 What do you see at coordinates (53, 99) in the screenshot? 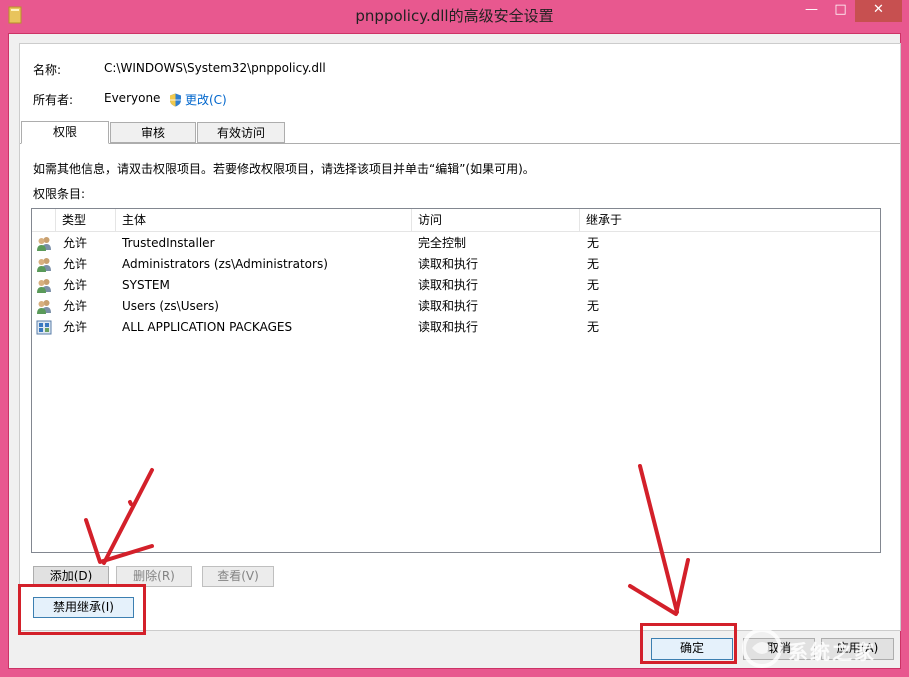
I see `owner-label: 所有者:` at bounding box center [53, 99].